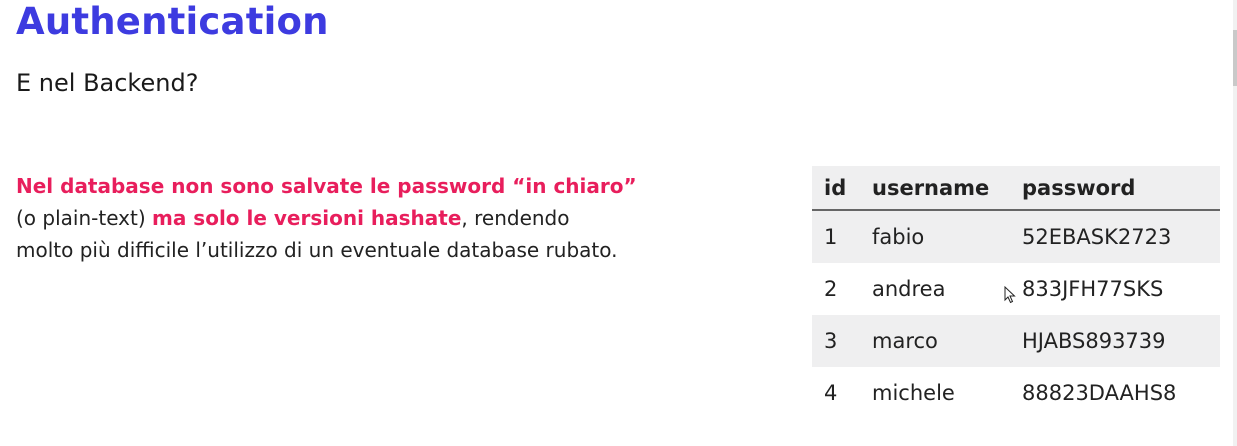 The width and height of the screenshot is (1237, 446). What do you see at coordinates (1121, 341) in the screenshot?
I see `cell-password: HJABS893739` at bounding box center [1121, 341].